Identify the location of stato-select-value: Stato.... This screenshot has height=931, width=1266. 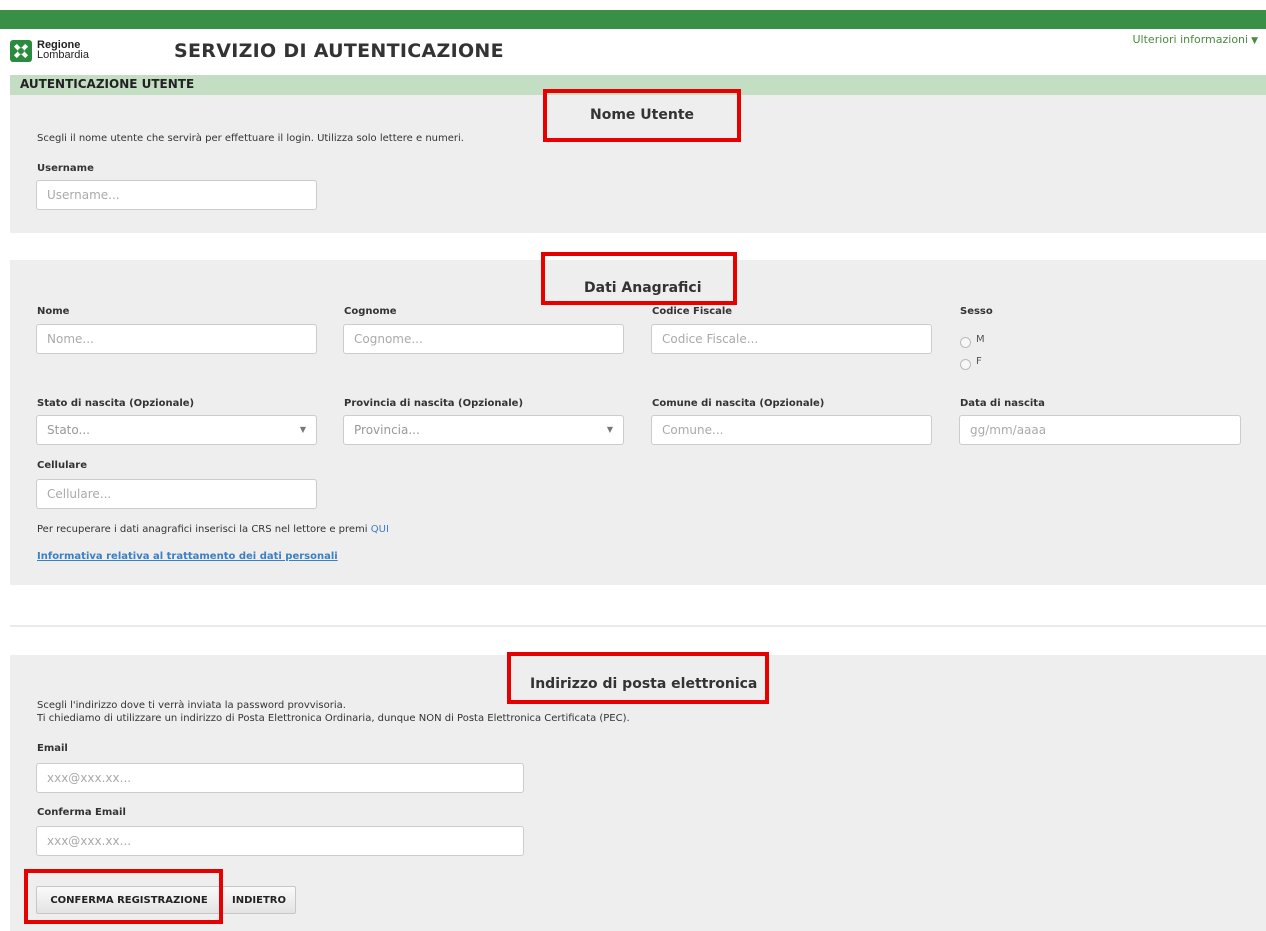
(68, 430).